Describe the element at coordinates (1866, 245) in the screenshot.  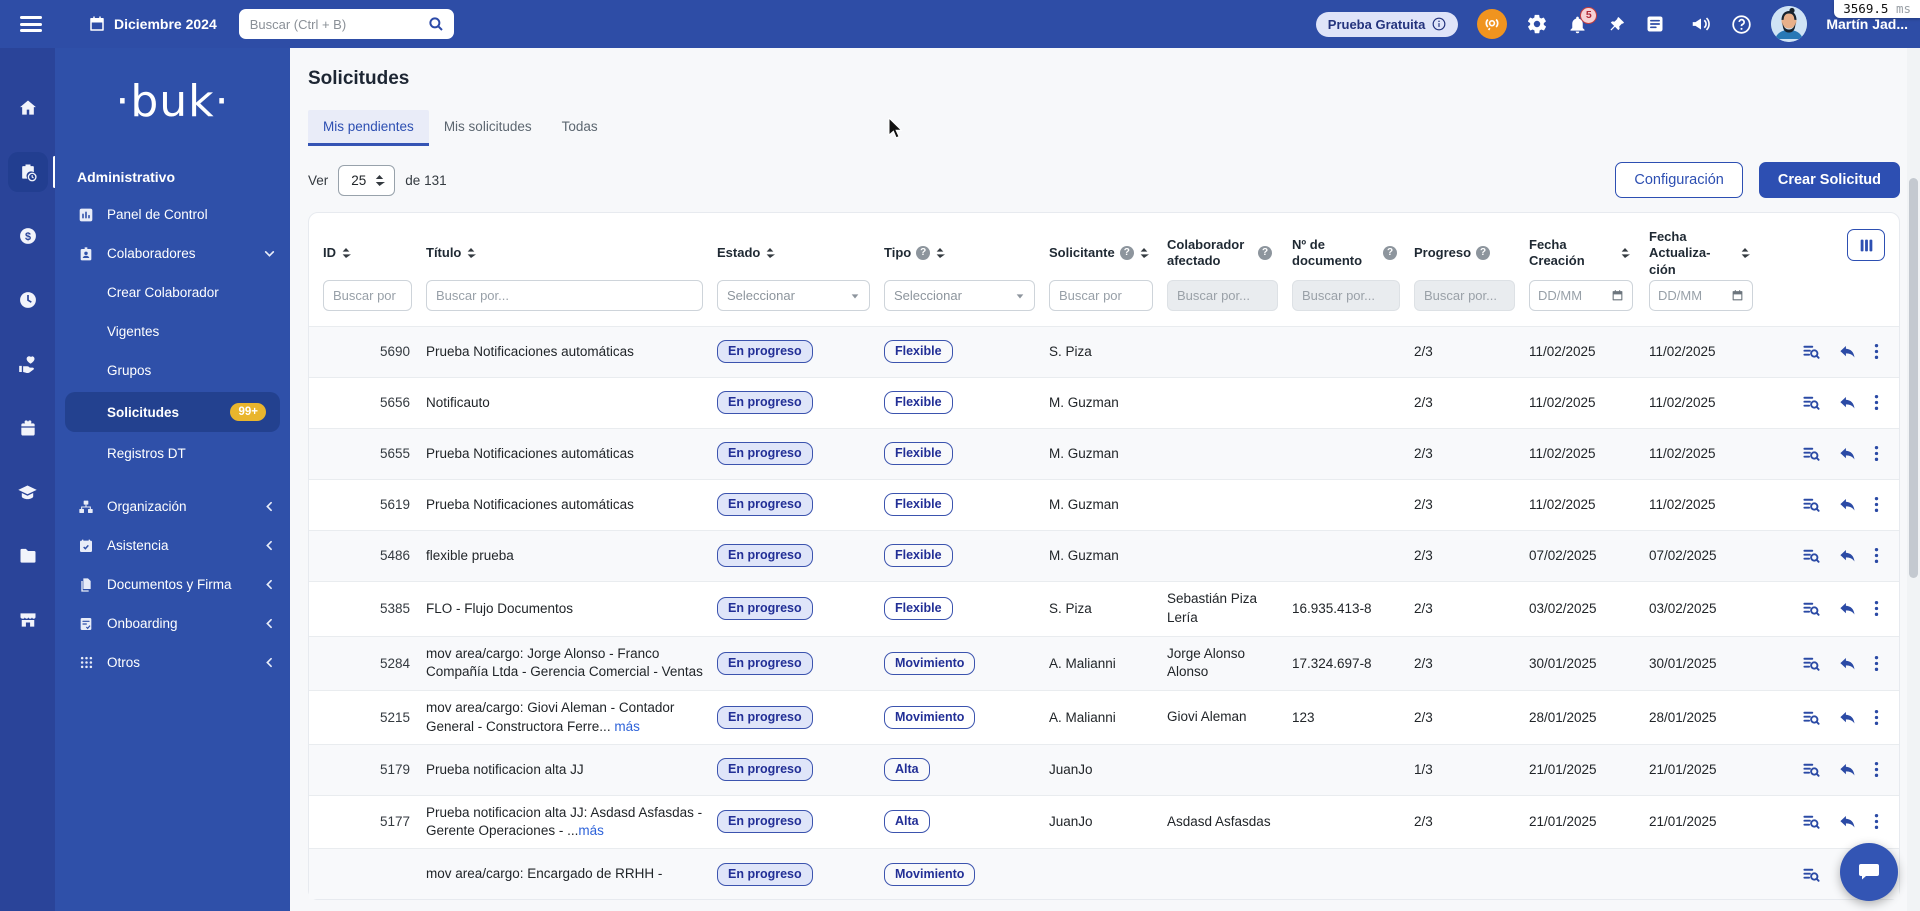
I see `column-settings-button` at that location.